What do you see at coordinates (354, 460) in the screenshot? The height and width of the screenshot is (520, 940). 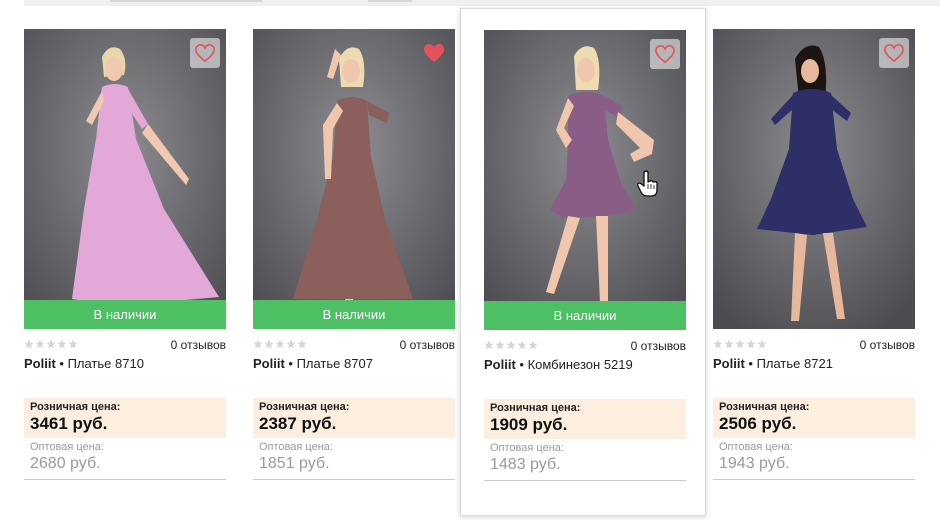 I see `wholesale-price-box: Оптовая цена: 1851 руб.` at bounding box center [354, 460].